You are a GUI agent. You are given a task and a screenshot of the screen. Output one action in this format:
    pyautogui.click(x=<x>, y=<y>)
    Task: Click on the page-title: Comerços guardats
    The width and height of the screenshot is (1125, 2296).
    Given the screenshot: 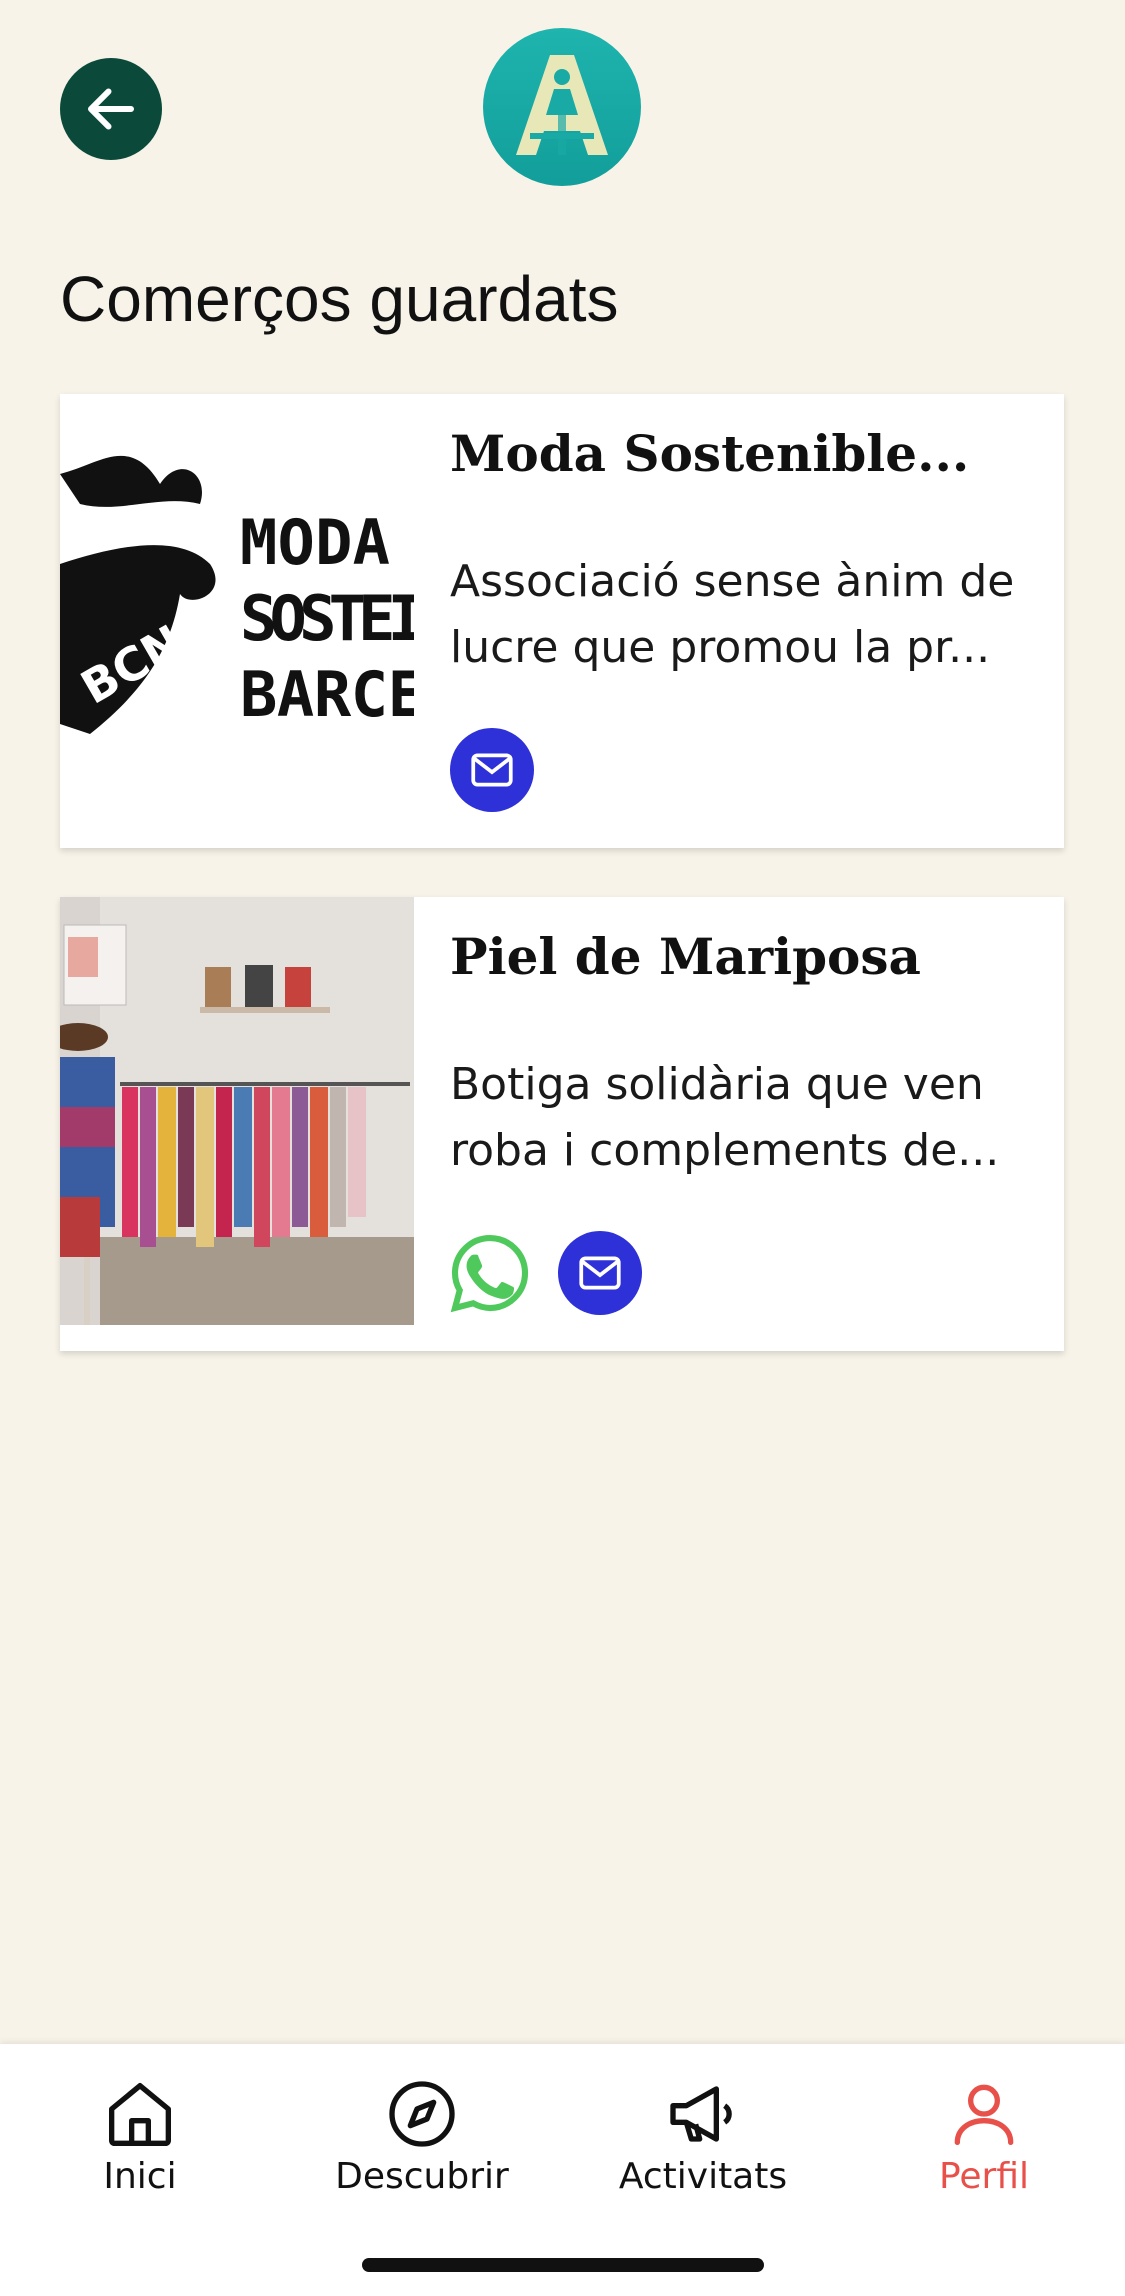 What is the action you would take?
    pyautogui.click(x=339, y=299)
    